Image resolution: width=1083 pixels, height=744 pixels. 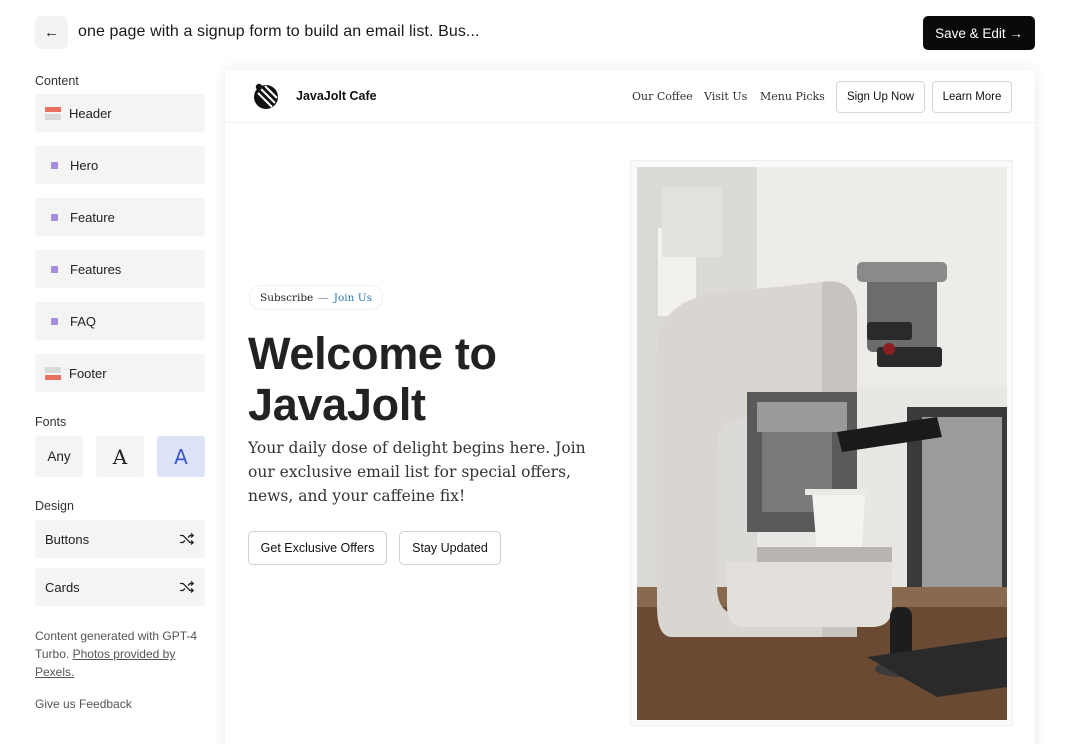 What do you see at coordinates (336, 96) in the screenshot?
I see `brand-name: JavaJolt Cafe` at bounding box center [336, 96].